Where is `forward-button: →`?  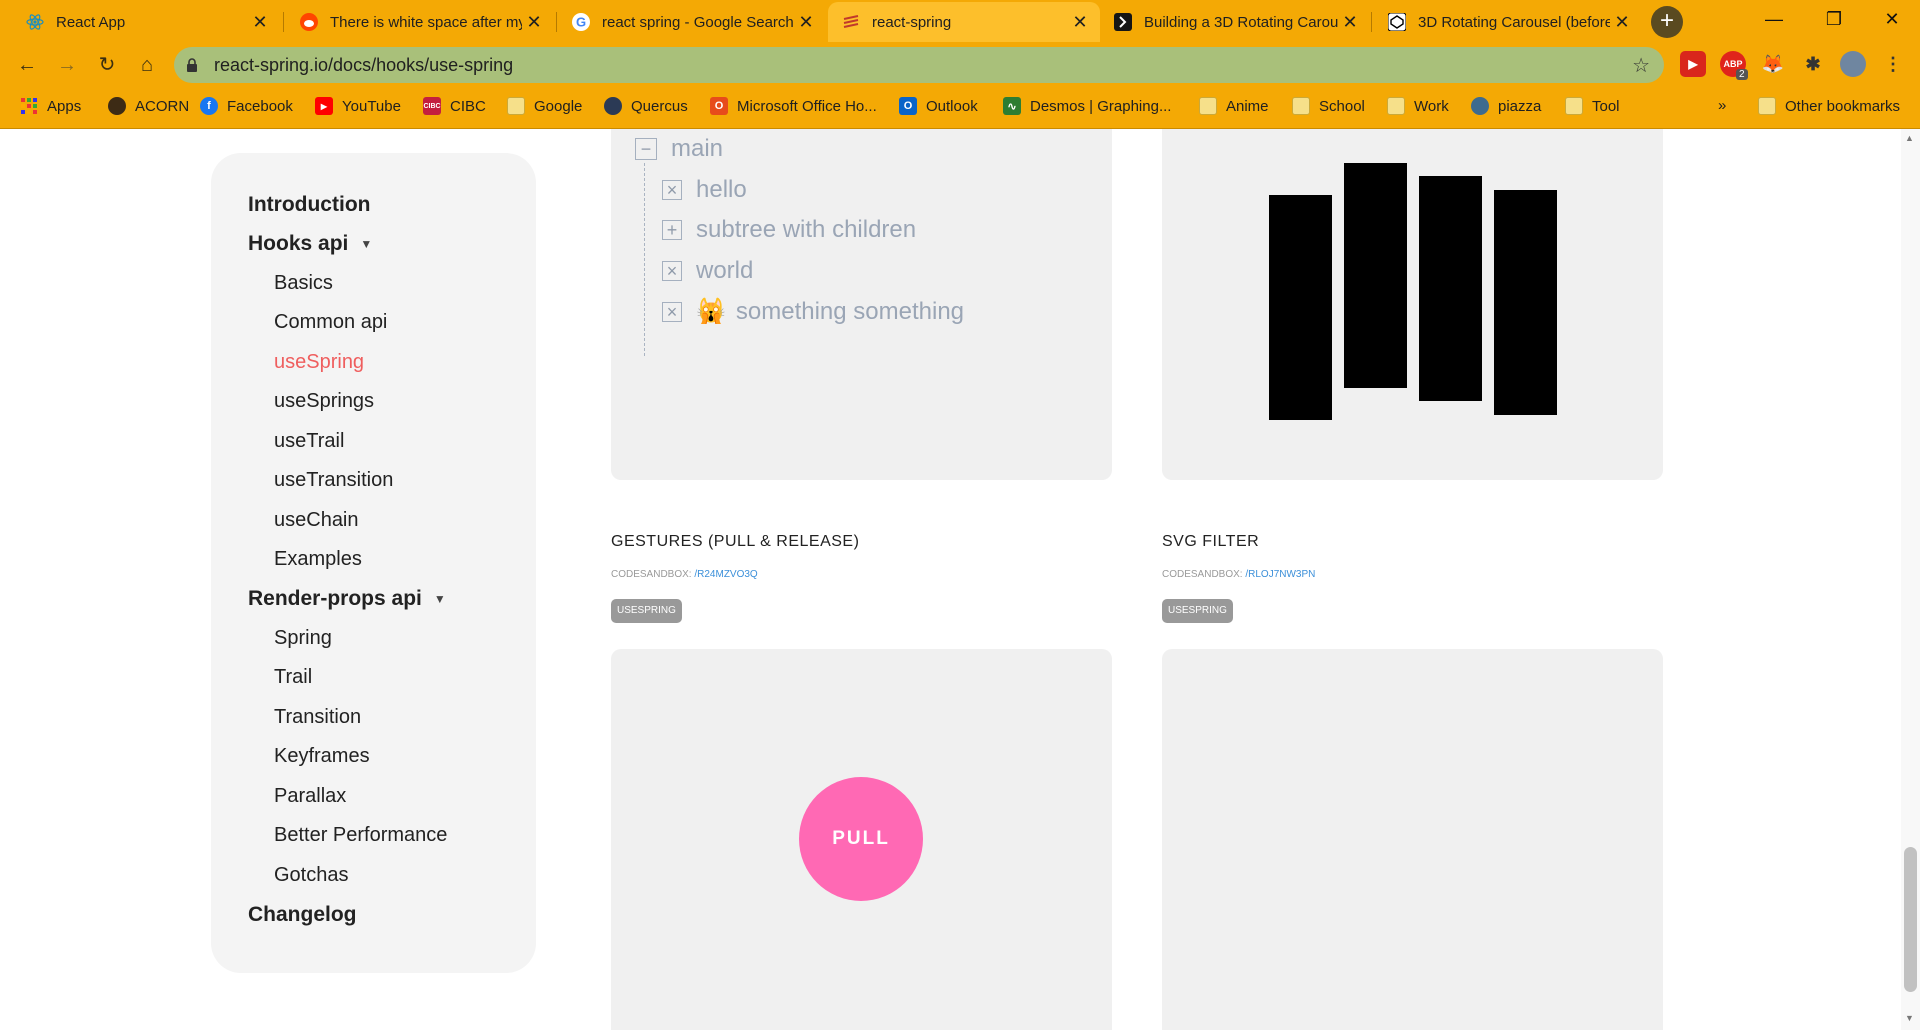 forward-button: → is located at coordinates (67, 65).